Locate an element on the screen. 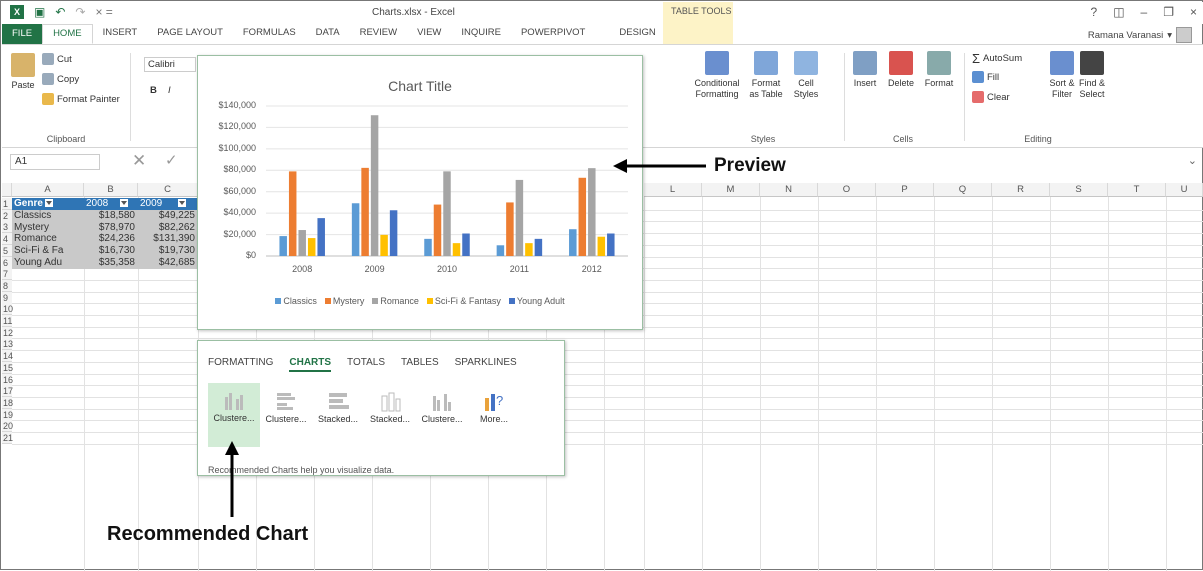 This screenshot has width=1203, height=571. row-header: 20 is located at coordinates (7, 426).